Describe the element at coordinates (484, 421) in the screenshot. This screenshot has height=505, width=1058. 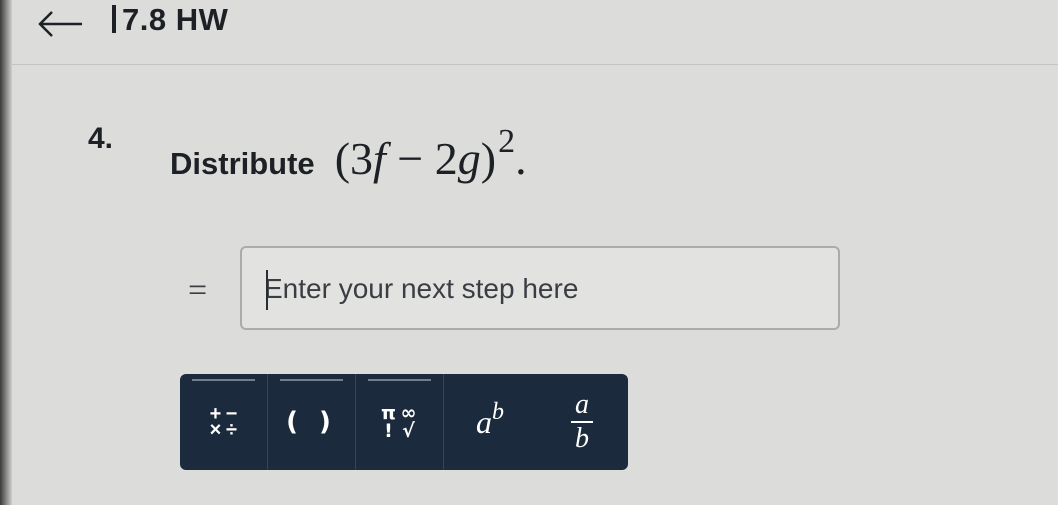
I see `exponent-base: a` at that location.